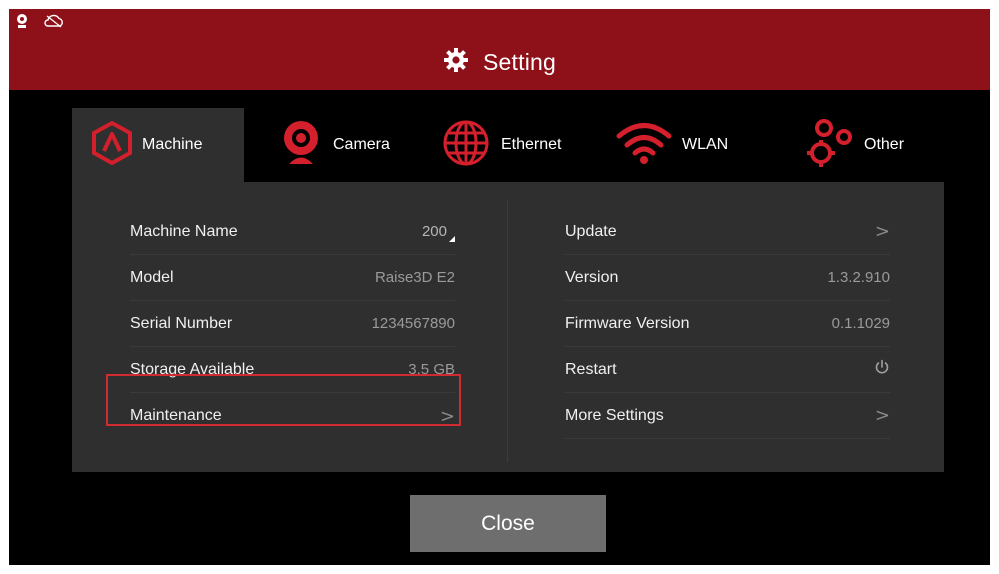 The image size is (999, 574). What do you see at coordinates (466, 145) in the screenshot?
I see `globe-icon` at bounding box center [466, 145].